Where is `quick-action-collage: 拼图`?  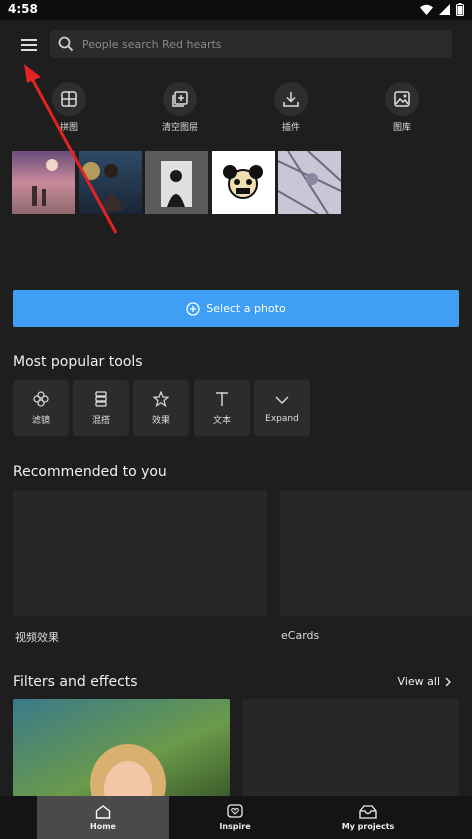
quick-action-collage: 拼图 is located at coordinates (69, 107).